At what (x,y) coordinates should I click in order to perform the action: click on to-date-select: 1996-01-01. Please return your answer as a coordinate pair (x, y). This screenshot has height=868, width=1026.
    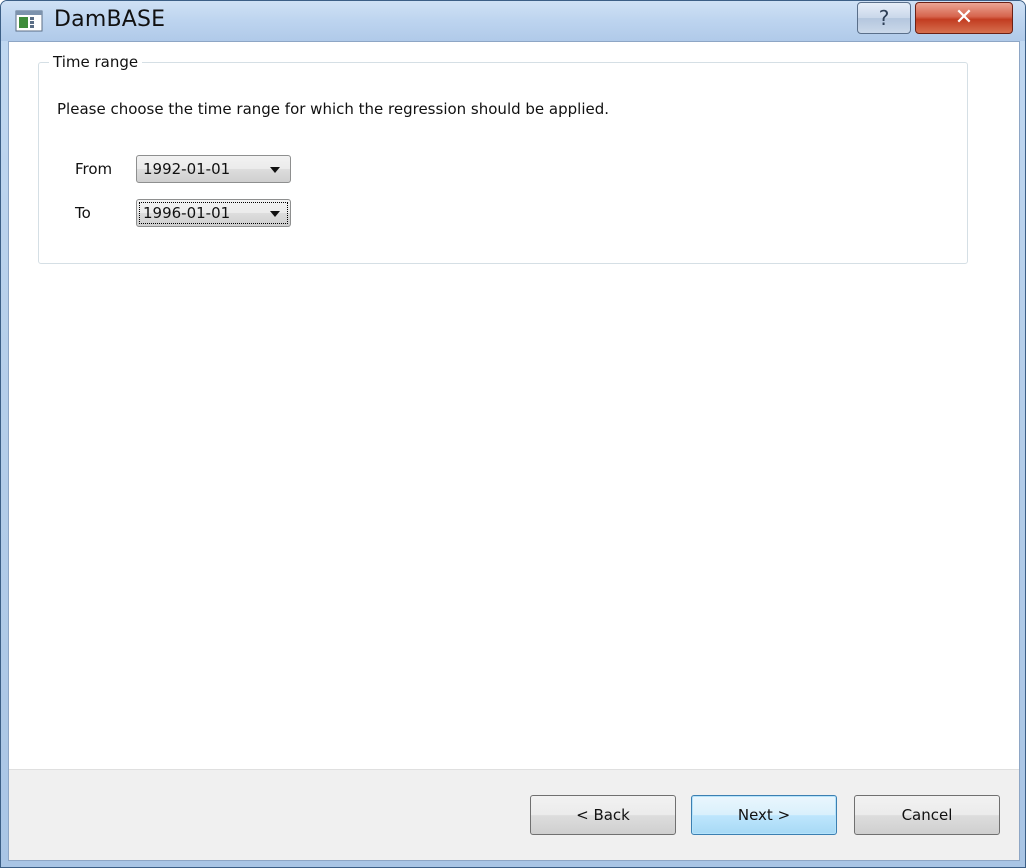
    Looking at the image, I should click on (213, 213).